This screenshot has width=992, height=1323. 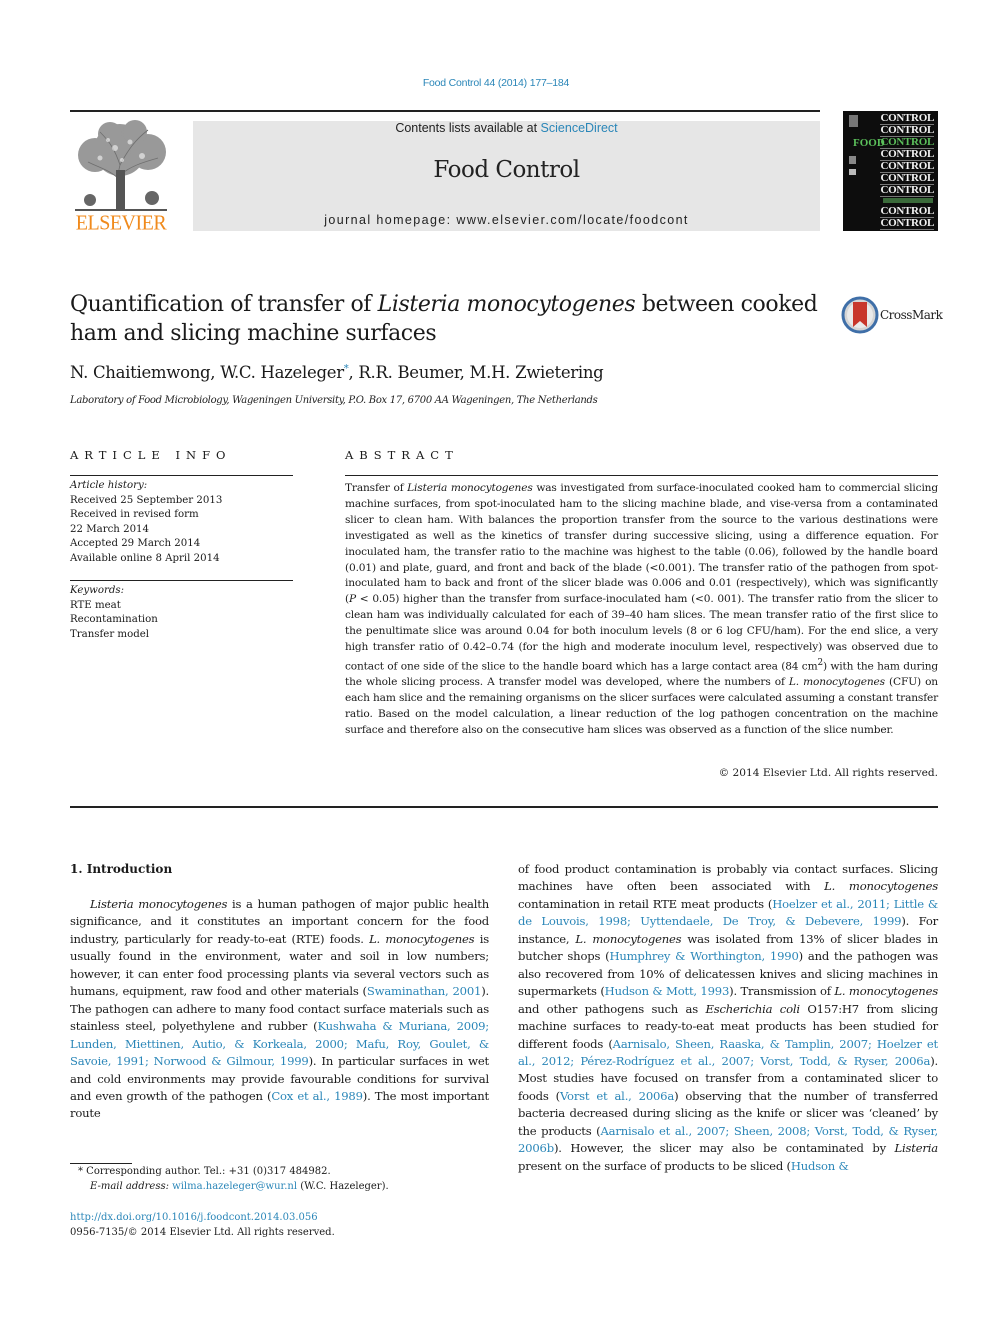 I want to click on abstract-text: Transfer of, so click(x=376, y=488).